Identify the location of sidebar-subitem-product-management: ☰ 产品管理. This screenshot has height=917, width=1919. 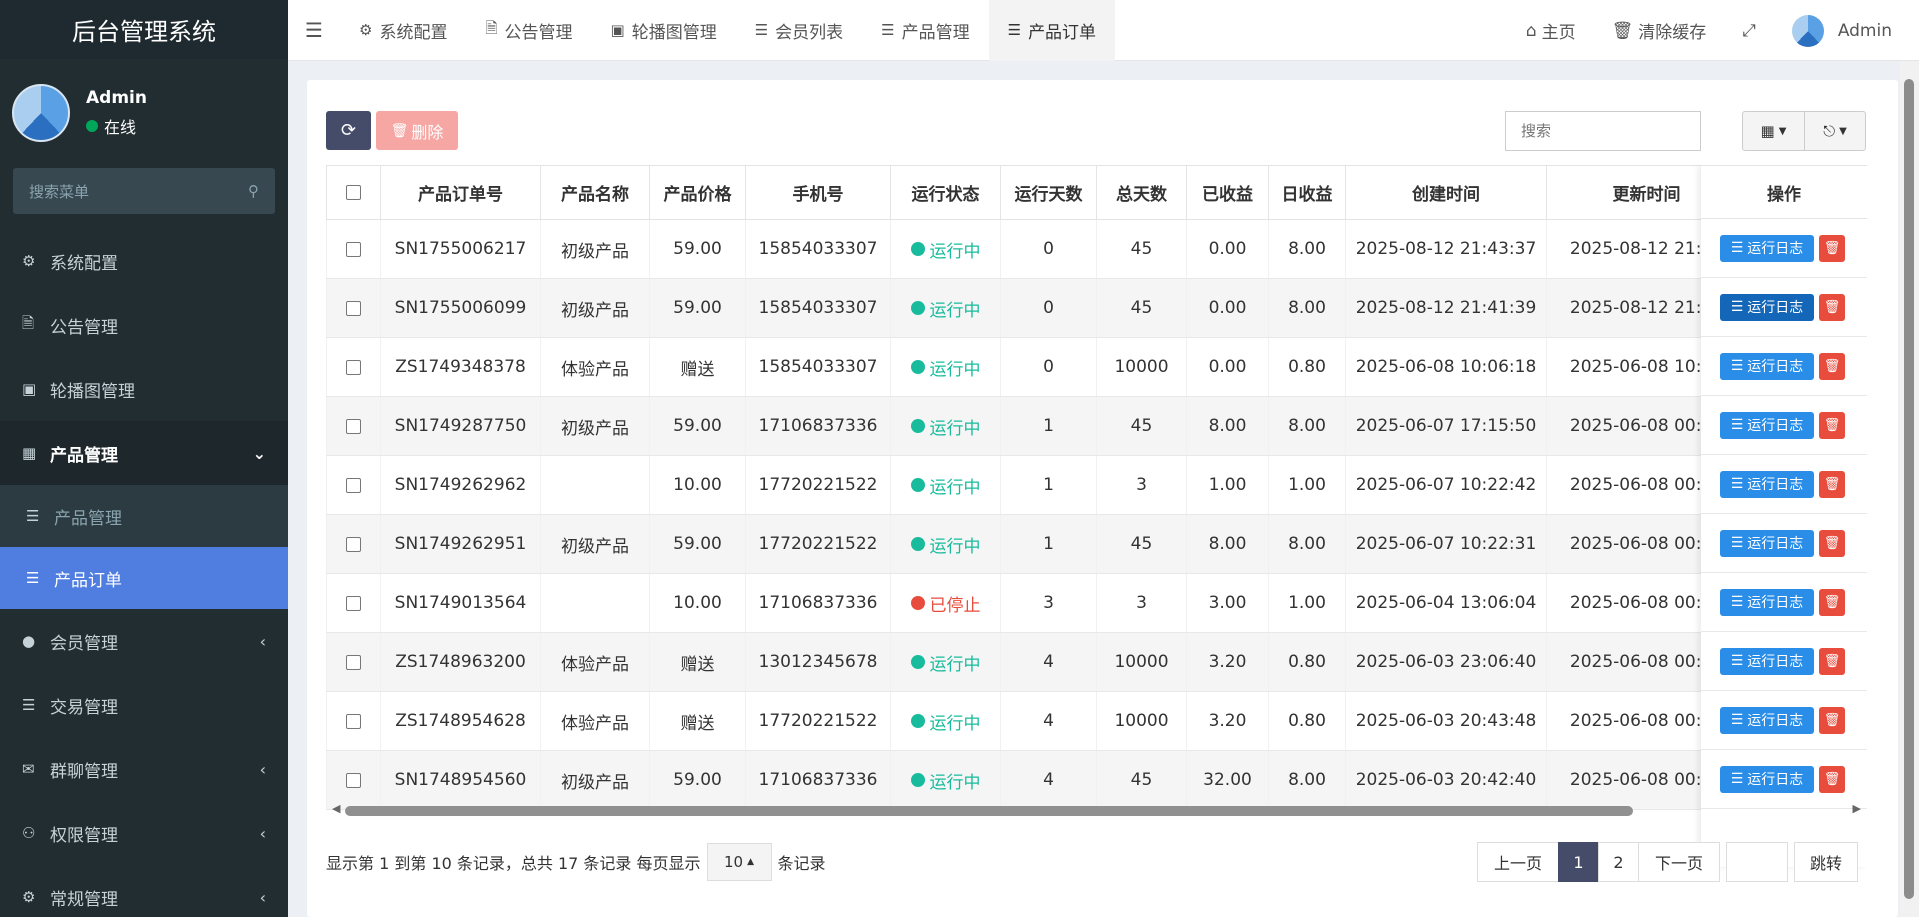
(144, 516).